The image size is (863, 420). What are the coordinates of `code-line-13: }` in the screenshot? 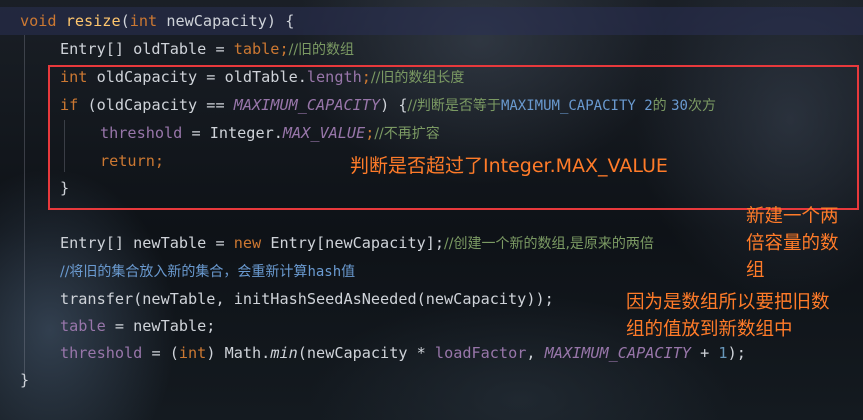 It's located at (24, 380).